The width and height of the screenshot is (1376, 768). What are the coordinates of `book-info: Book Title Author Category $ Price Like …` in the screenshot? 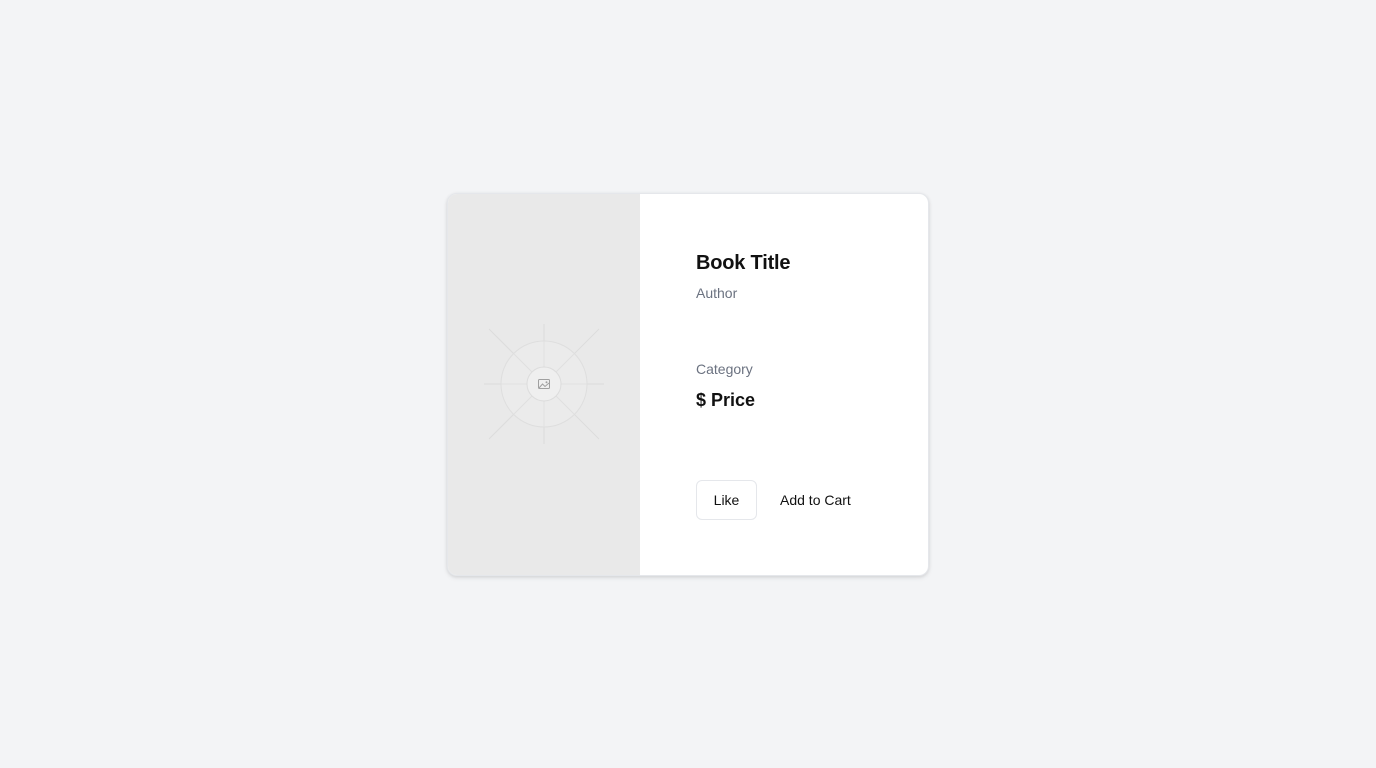 It's located at (784, 384).